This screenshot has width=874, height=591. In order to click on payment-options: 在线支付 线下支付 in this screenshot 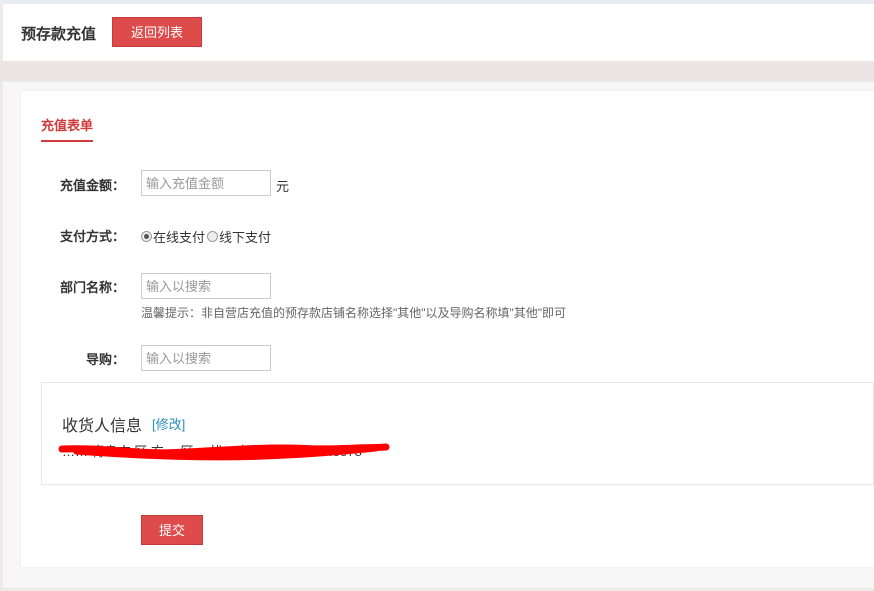, I will do `click(206, 236)`.